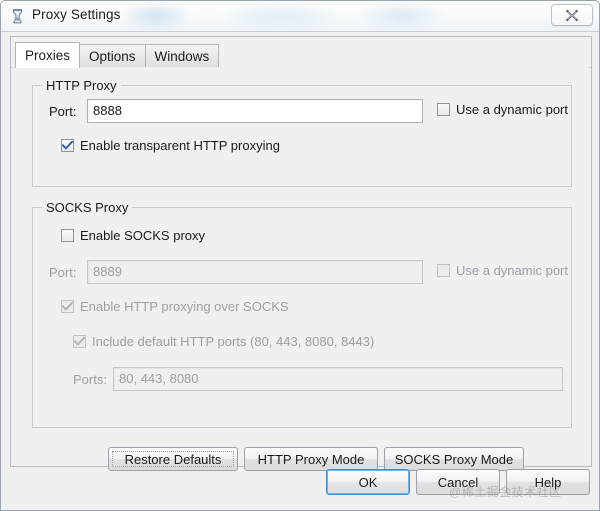 This screenshot has height=511, width=600. I want to click on proxy-app-icon, so click(17, 16).